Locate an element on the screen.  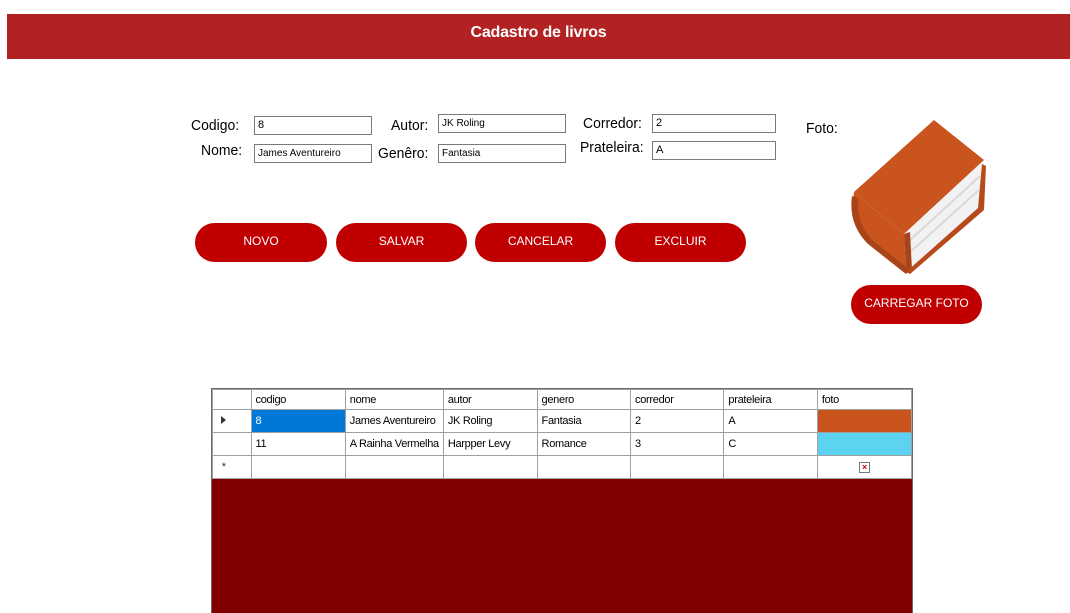
new-row: * × is located at coordinates (562, 467).